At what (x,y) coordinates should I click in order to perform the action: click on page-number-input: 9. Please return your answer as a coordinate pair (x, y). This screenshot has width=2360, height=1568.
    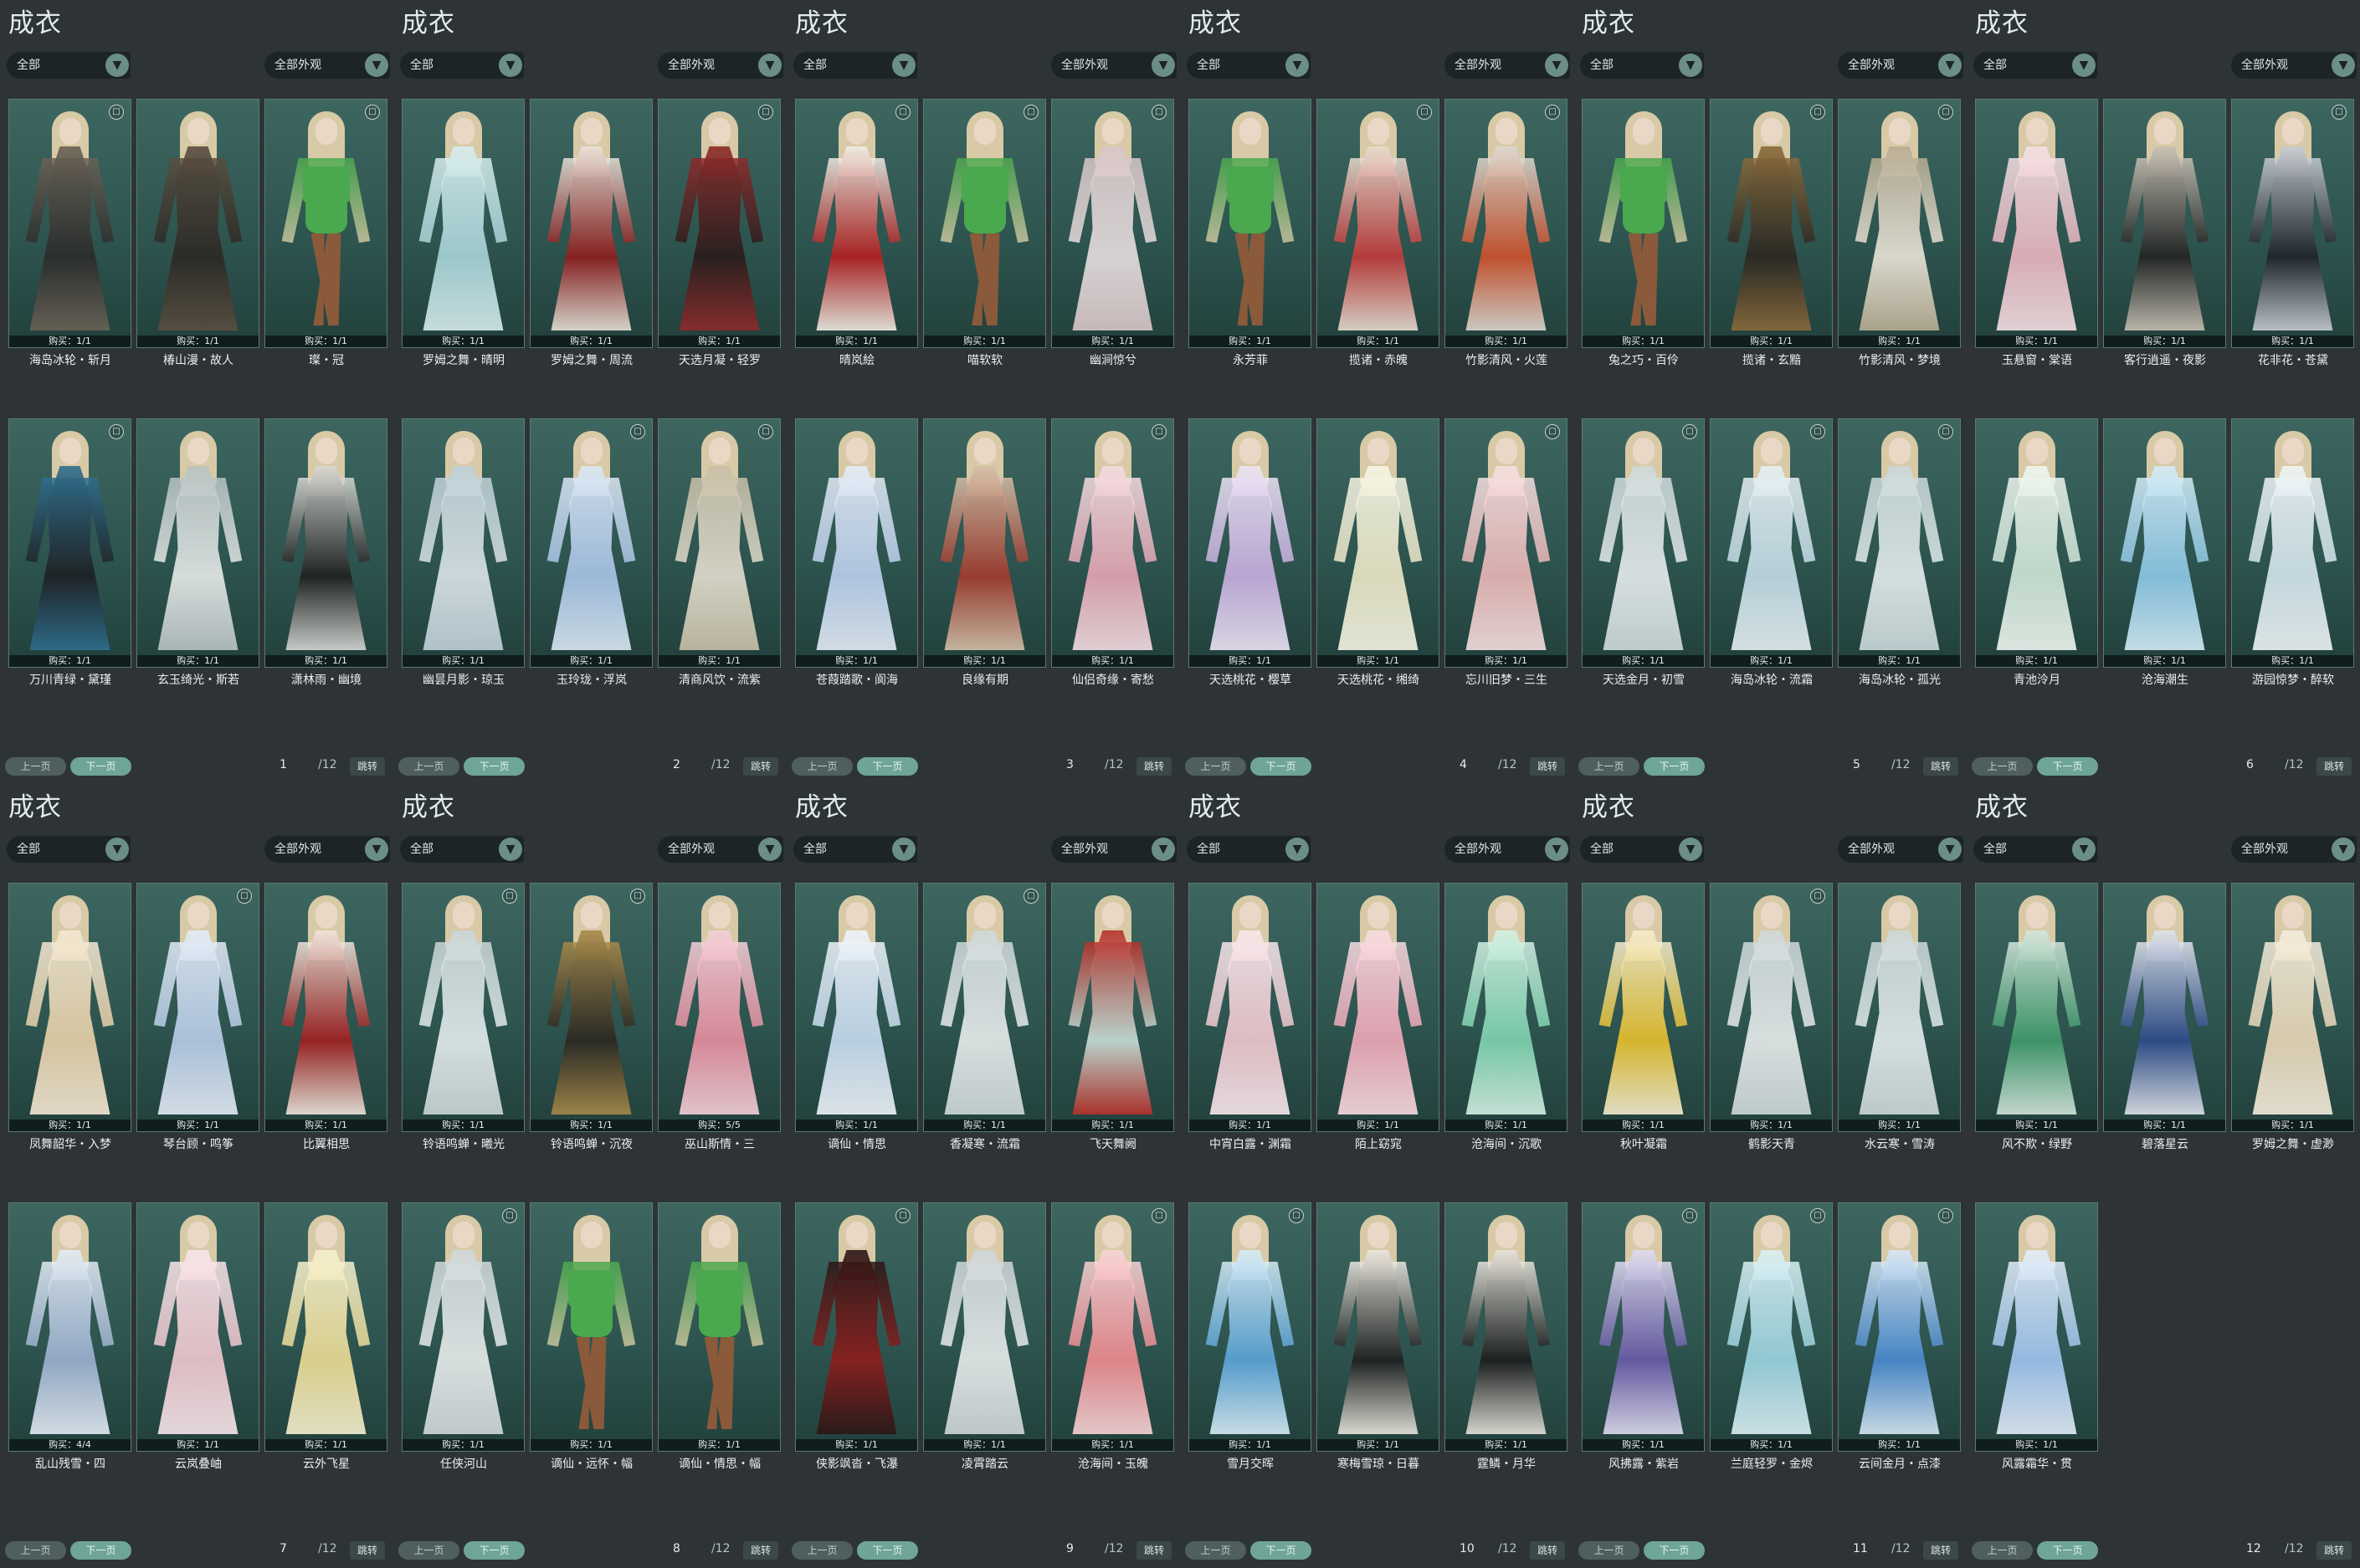
    Looking at the image, I should click on (1070, 1548).